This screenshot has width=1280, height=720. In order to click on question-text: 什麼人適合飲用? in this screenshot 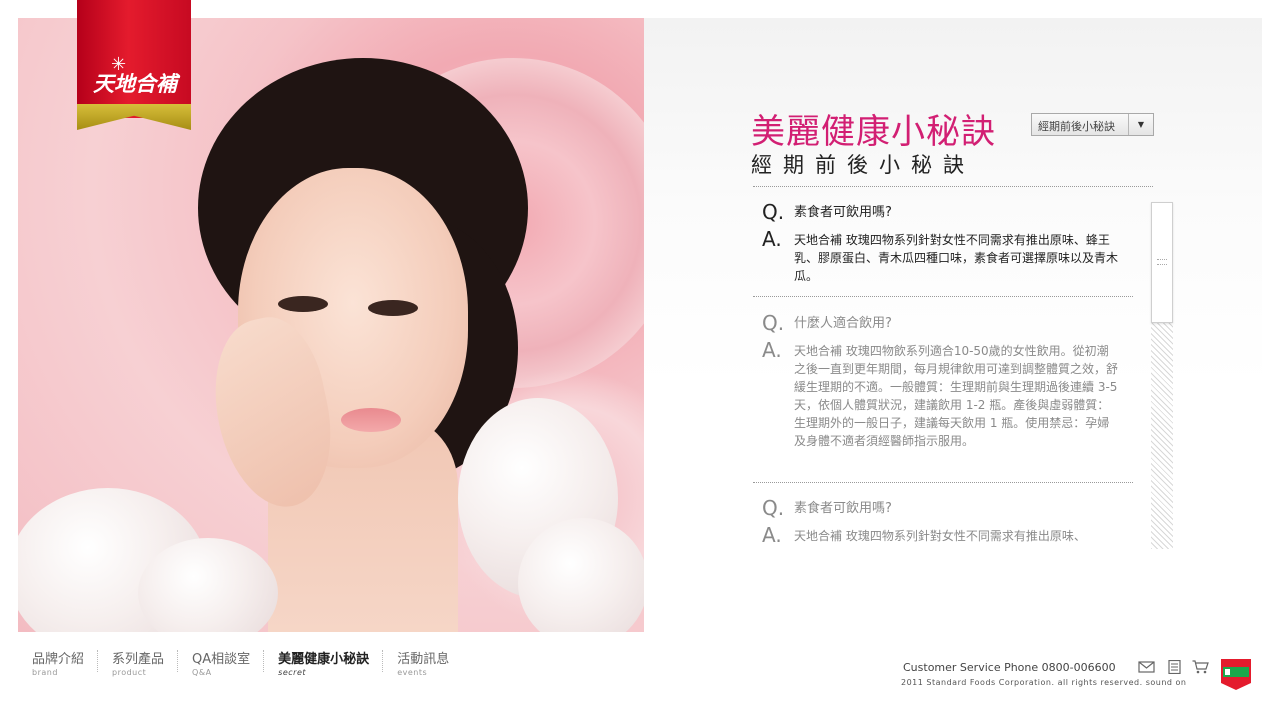, I will do `click(843, 323)`.